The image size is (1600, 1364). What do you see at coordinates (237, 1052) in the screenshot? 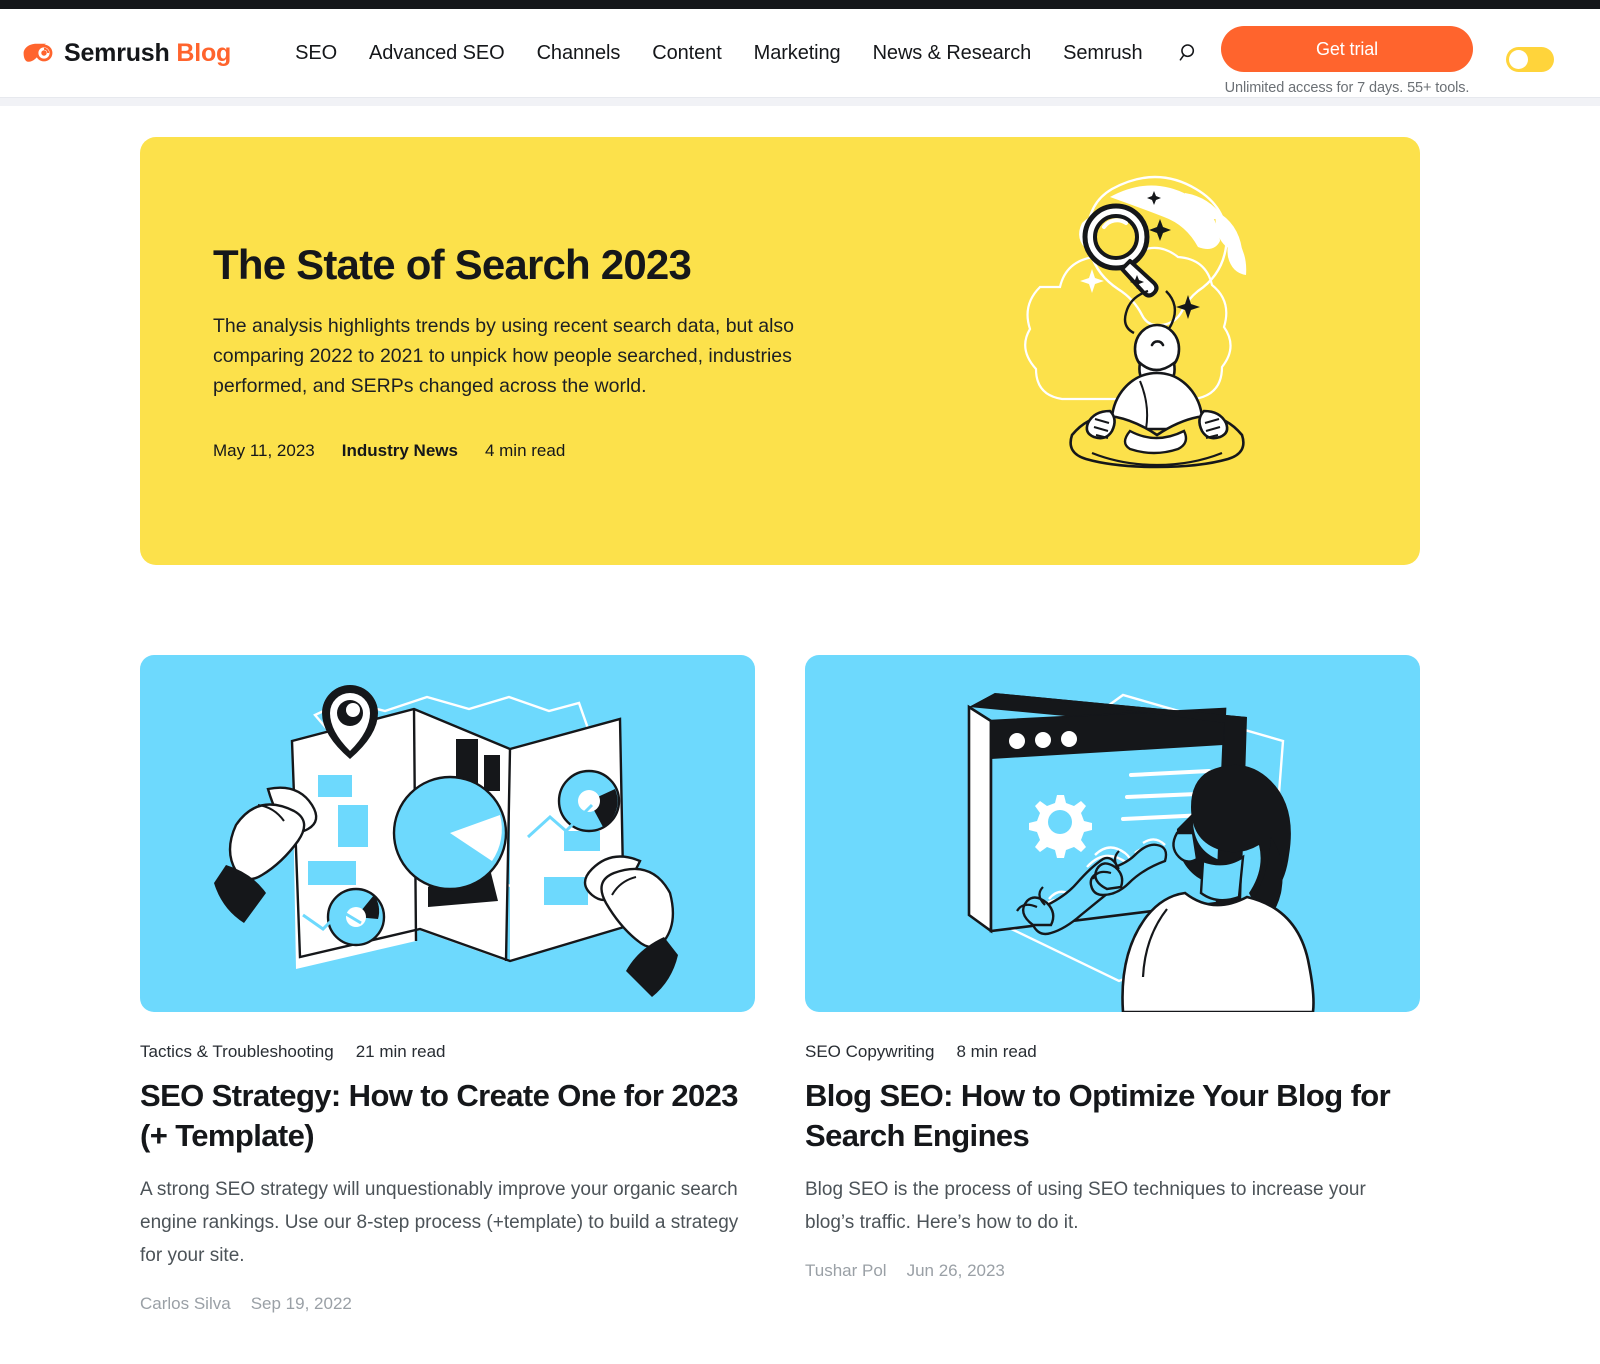
I see `card-category: Tactics & Troubleshooting` at bounding box center [237, 1052].